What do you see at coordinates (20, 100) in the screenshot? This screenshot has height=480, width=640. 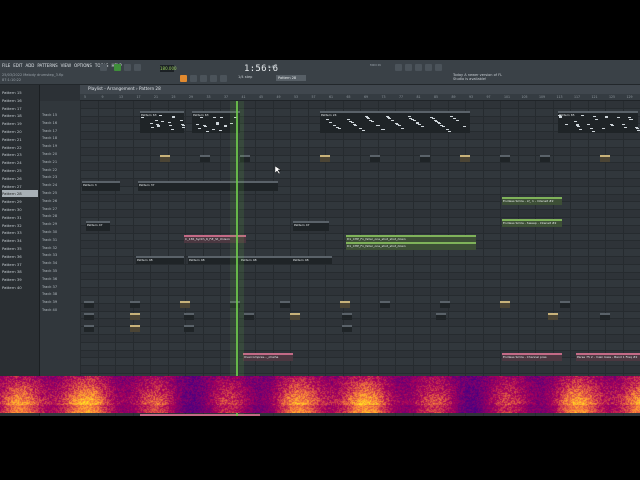 I see `pattern-list-item: Pattern 16` at bounding box center [20, 100].